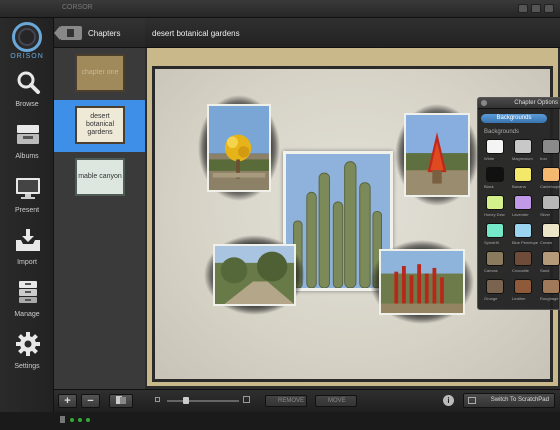  What do you see at coordinates (90, 401) in the screenshot?
I see `remove-chapter-button: −` at bounding box center [90, 401].